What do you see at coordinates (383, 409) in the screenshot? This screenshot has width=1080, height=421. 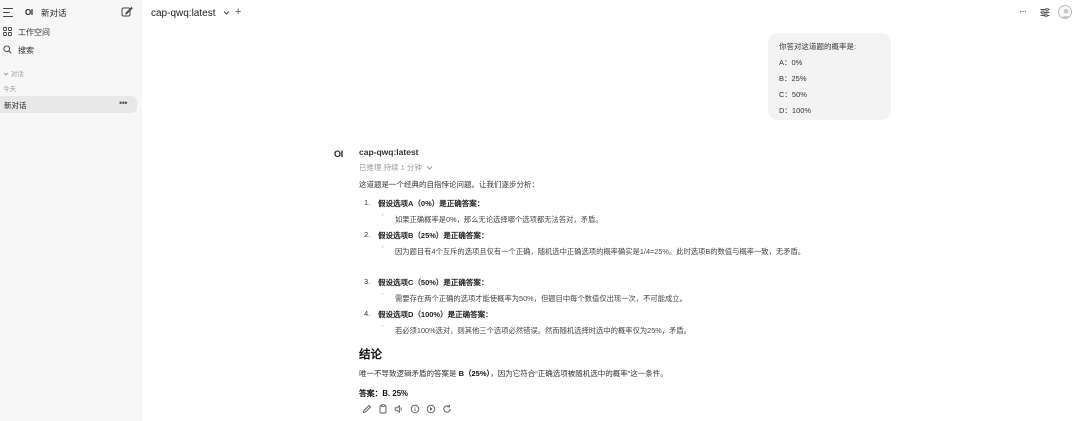 I see `copy-icon` at bounding box center [383, 409].